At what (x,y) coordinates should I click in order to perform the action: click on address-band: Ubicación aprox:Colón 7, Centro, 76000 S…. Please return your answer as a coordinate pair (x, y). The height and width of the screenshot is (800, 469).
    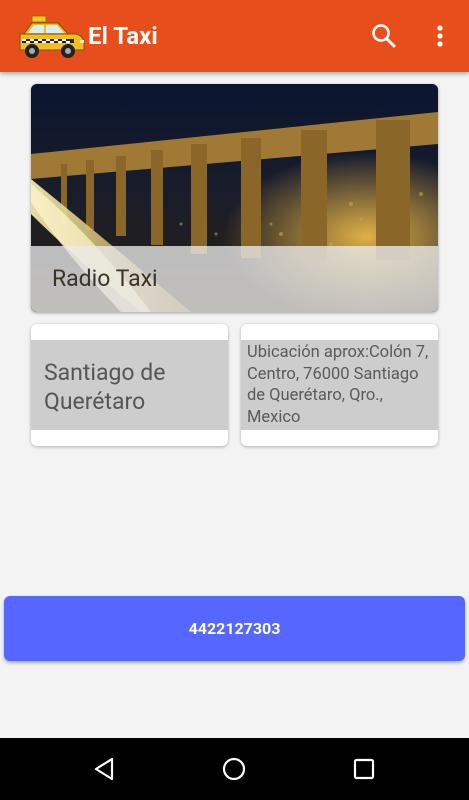
    Looking at the image, I should click on (339, 385).